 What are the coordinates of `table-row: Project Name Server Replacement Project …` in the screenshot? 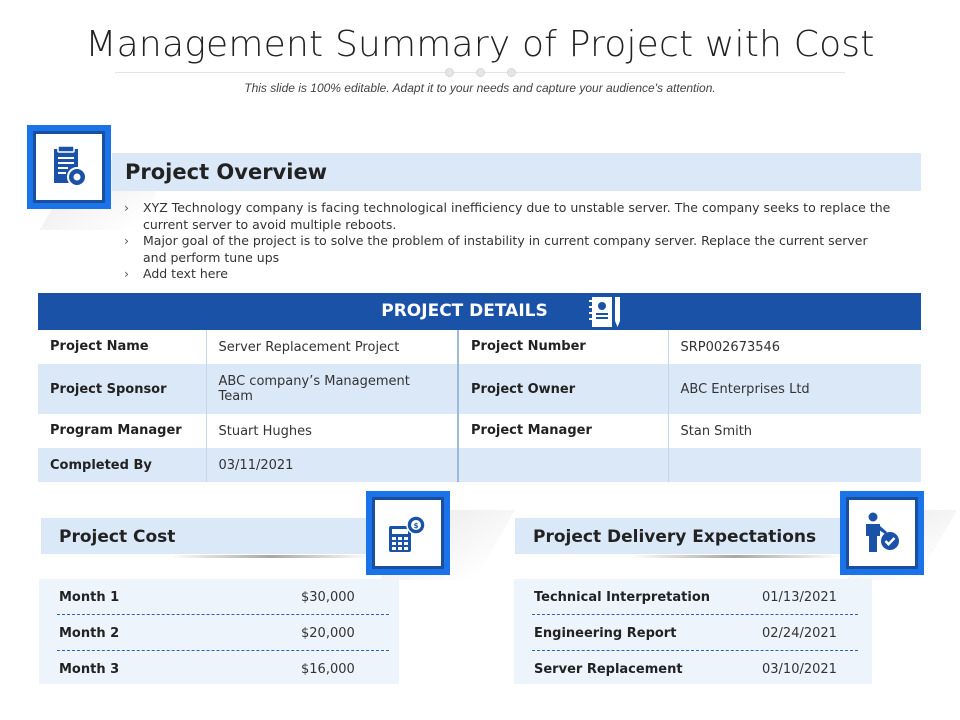 It's located at (479, 347).